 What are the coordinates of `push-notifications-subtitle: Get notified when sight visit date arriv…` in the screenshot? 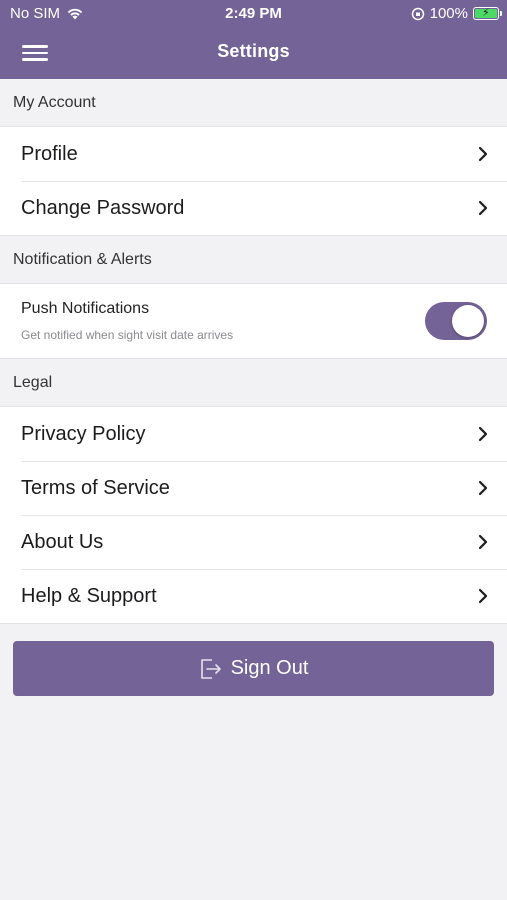 It's located at (127, 335).